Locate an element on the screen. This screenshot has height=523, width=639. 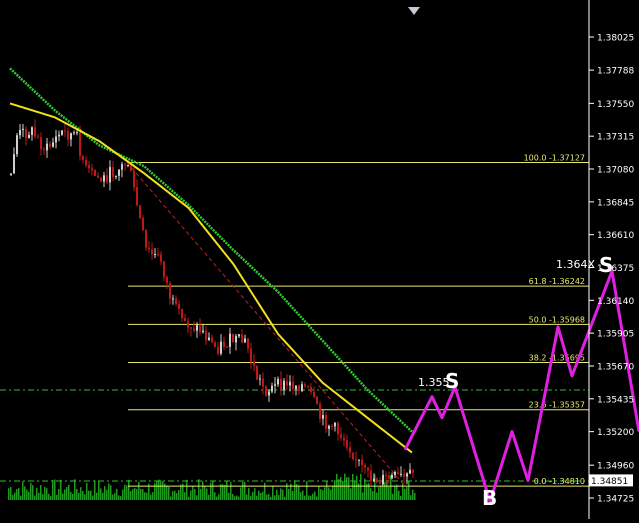
price-tick-label: 1.36375 is located at coordinates (615, 269).